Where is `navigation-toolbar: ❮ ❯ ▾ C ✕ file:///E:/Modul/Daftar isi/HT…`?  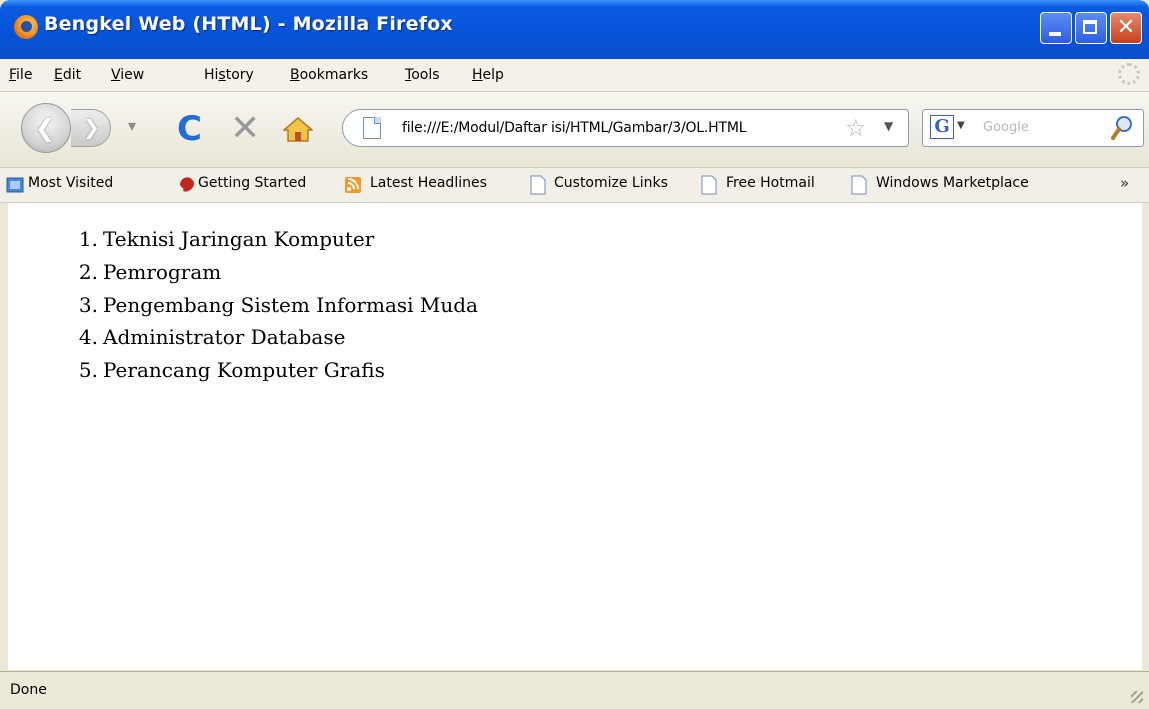 navigation-toolbar: ❮ ❯ ▾ C ✕ file:///E:/Modul/Daftar isi/HT… is located at coordinates (574, 130).